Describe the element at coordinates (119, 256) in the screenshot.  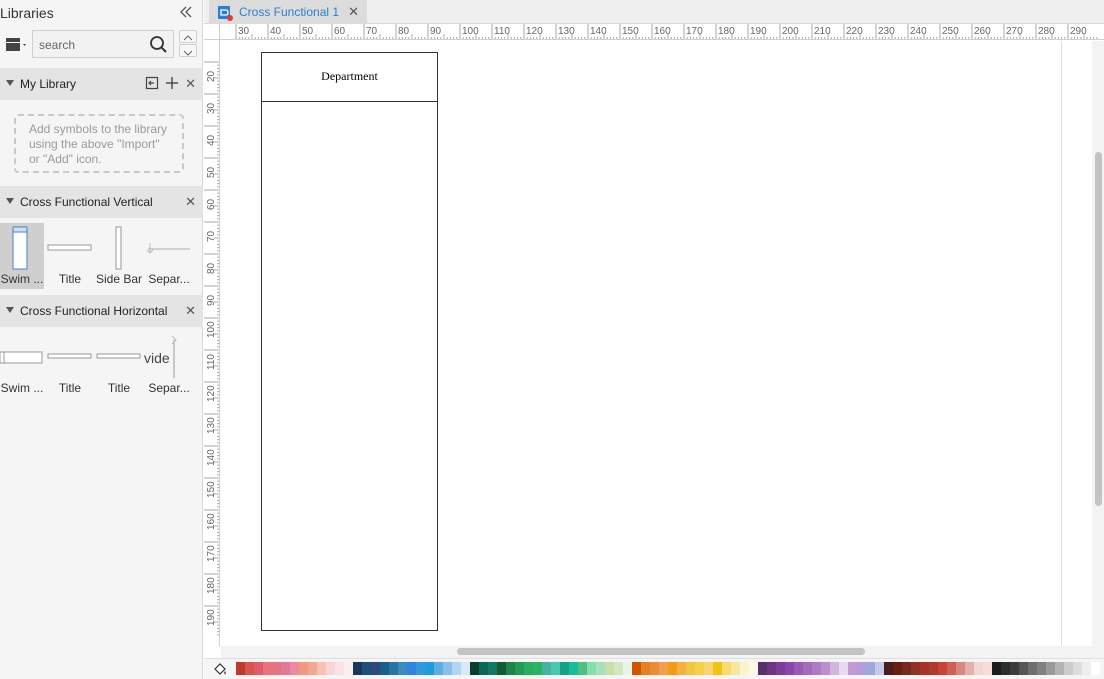
I see `symbol-side-bar: Side Bar` at that location.